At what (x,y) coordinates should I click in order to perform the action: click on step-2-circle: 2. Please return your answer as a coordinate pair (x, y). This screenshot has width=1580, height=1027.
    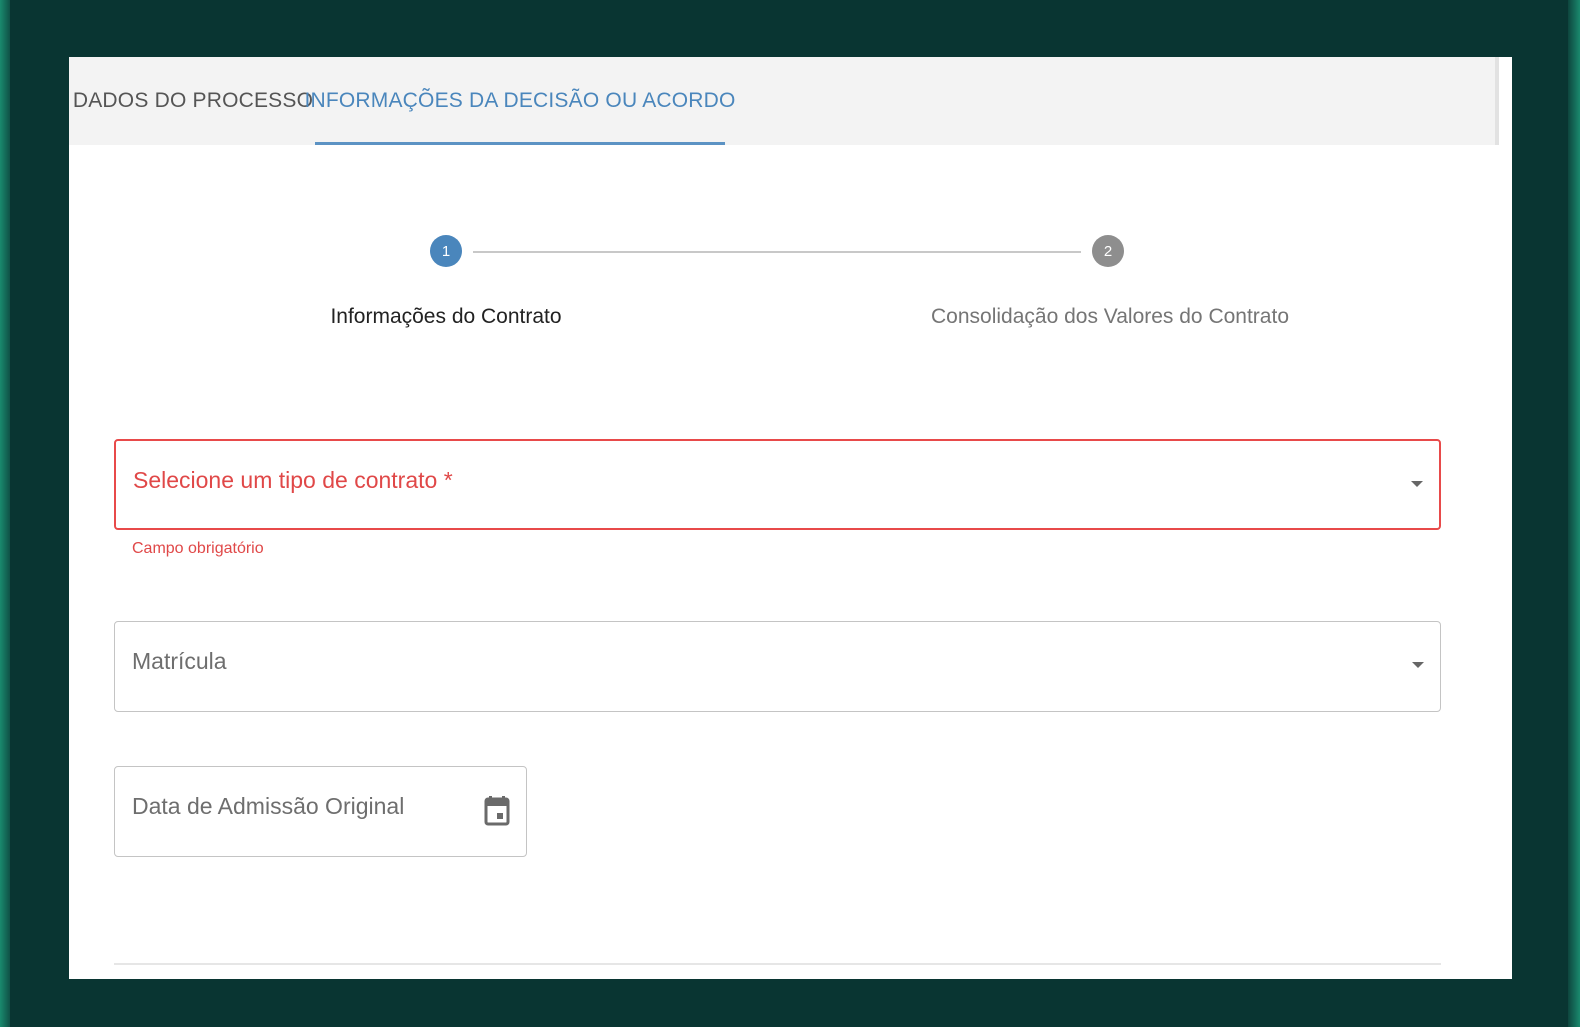
    Looking at the image, I should click on (1108, 251).